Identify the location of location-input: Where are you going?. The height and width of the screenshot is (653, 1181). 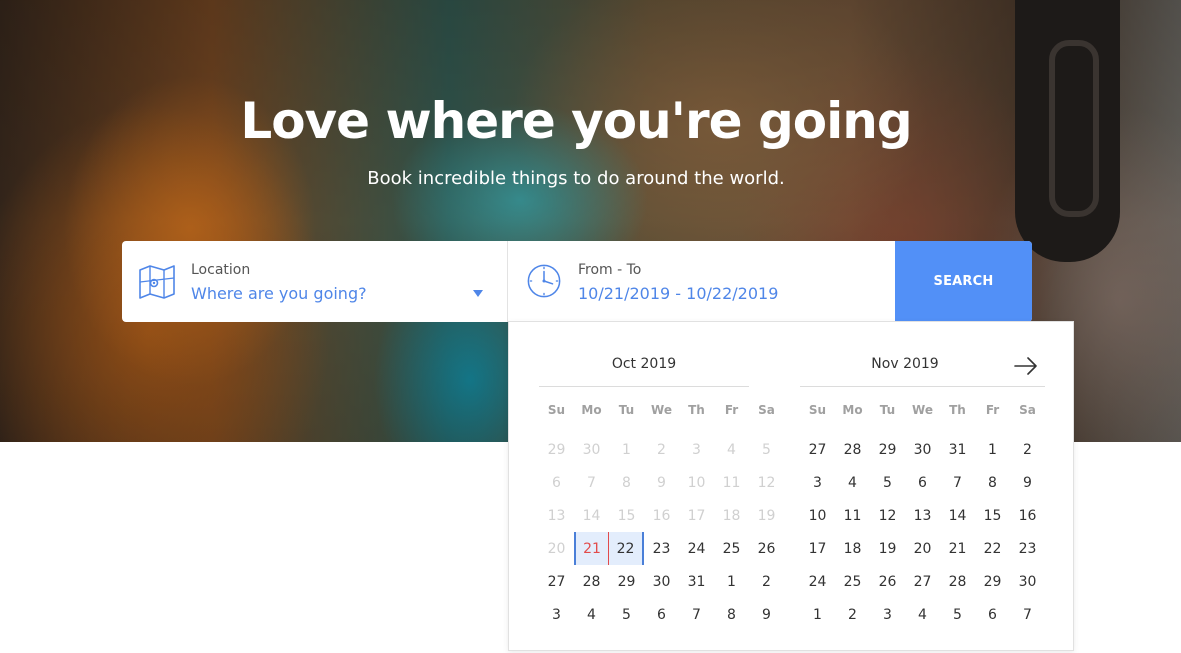
(279, 293).